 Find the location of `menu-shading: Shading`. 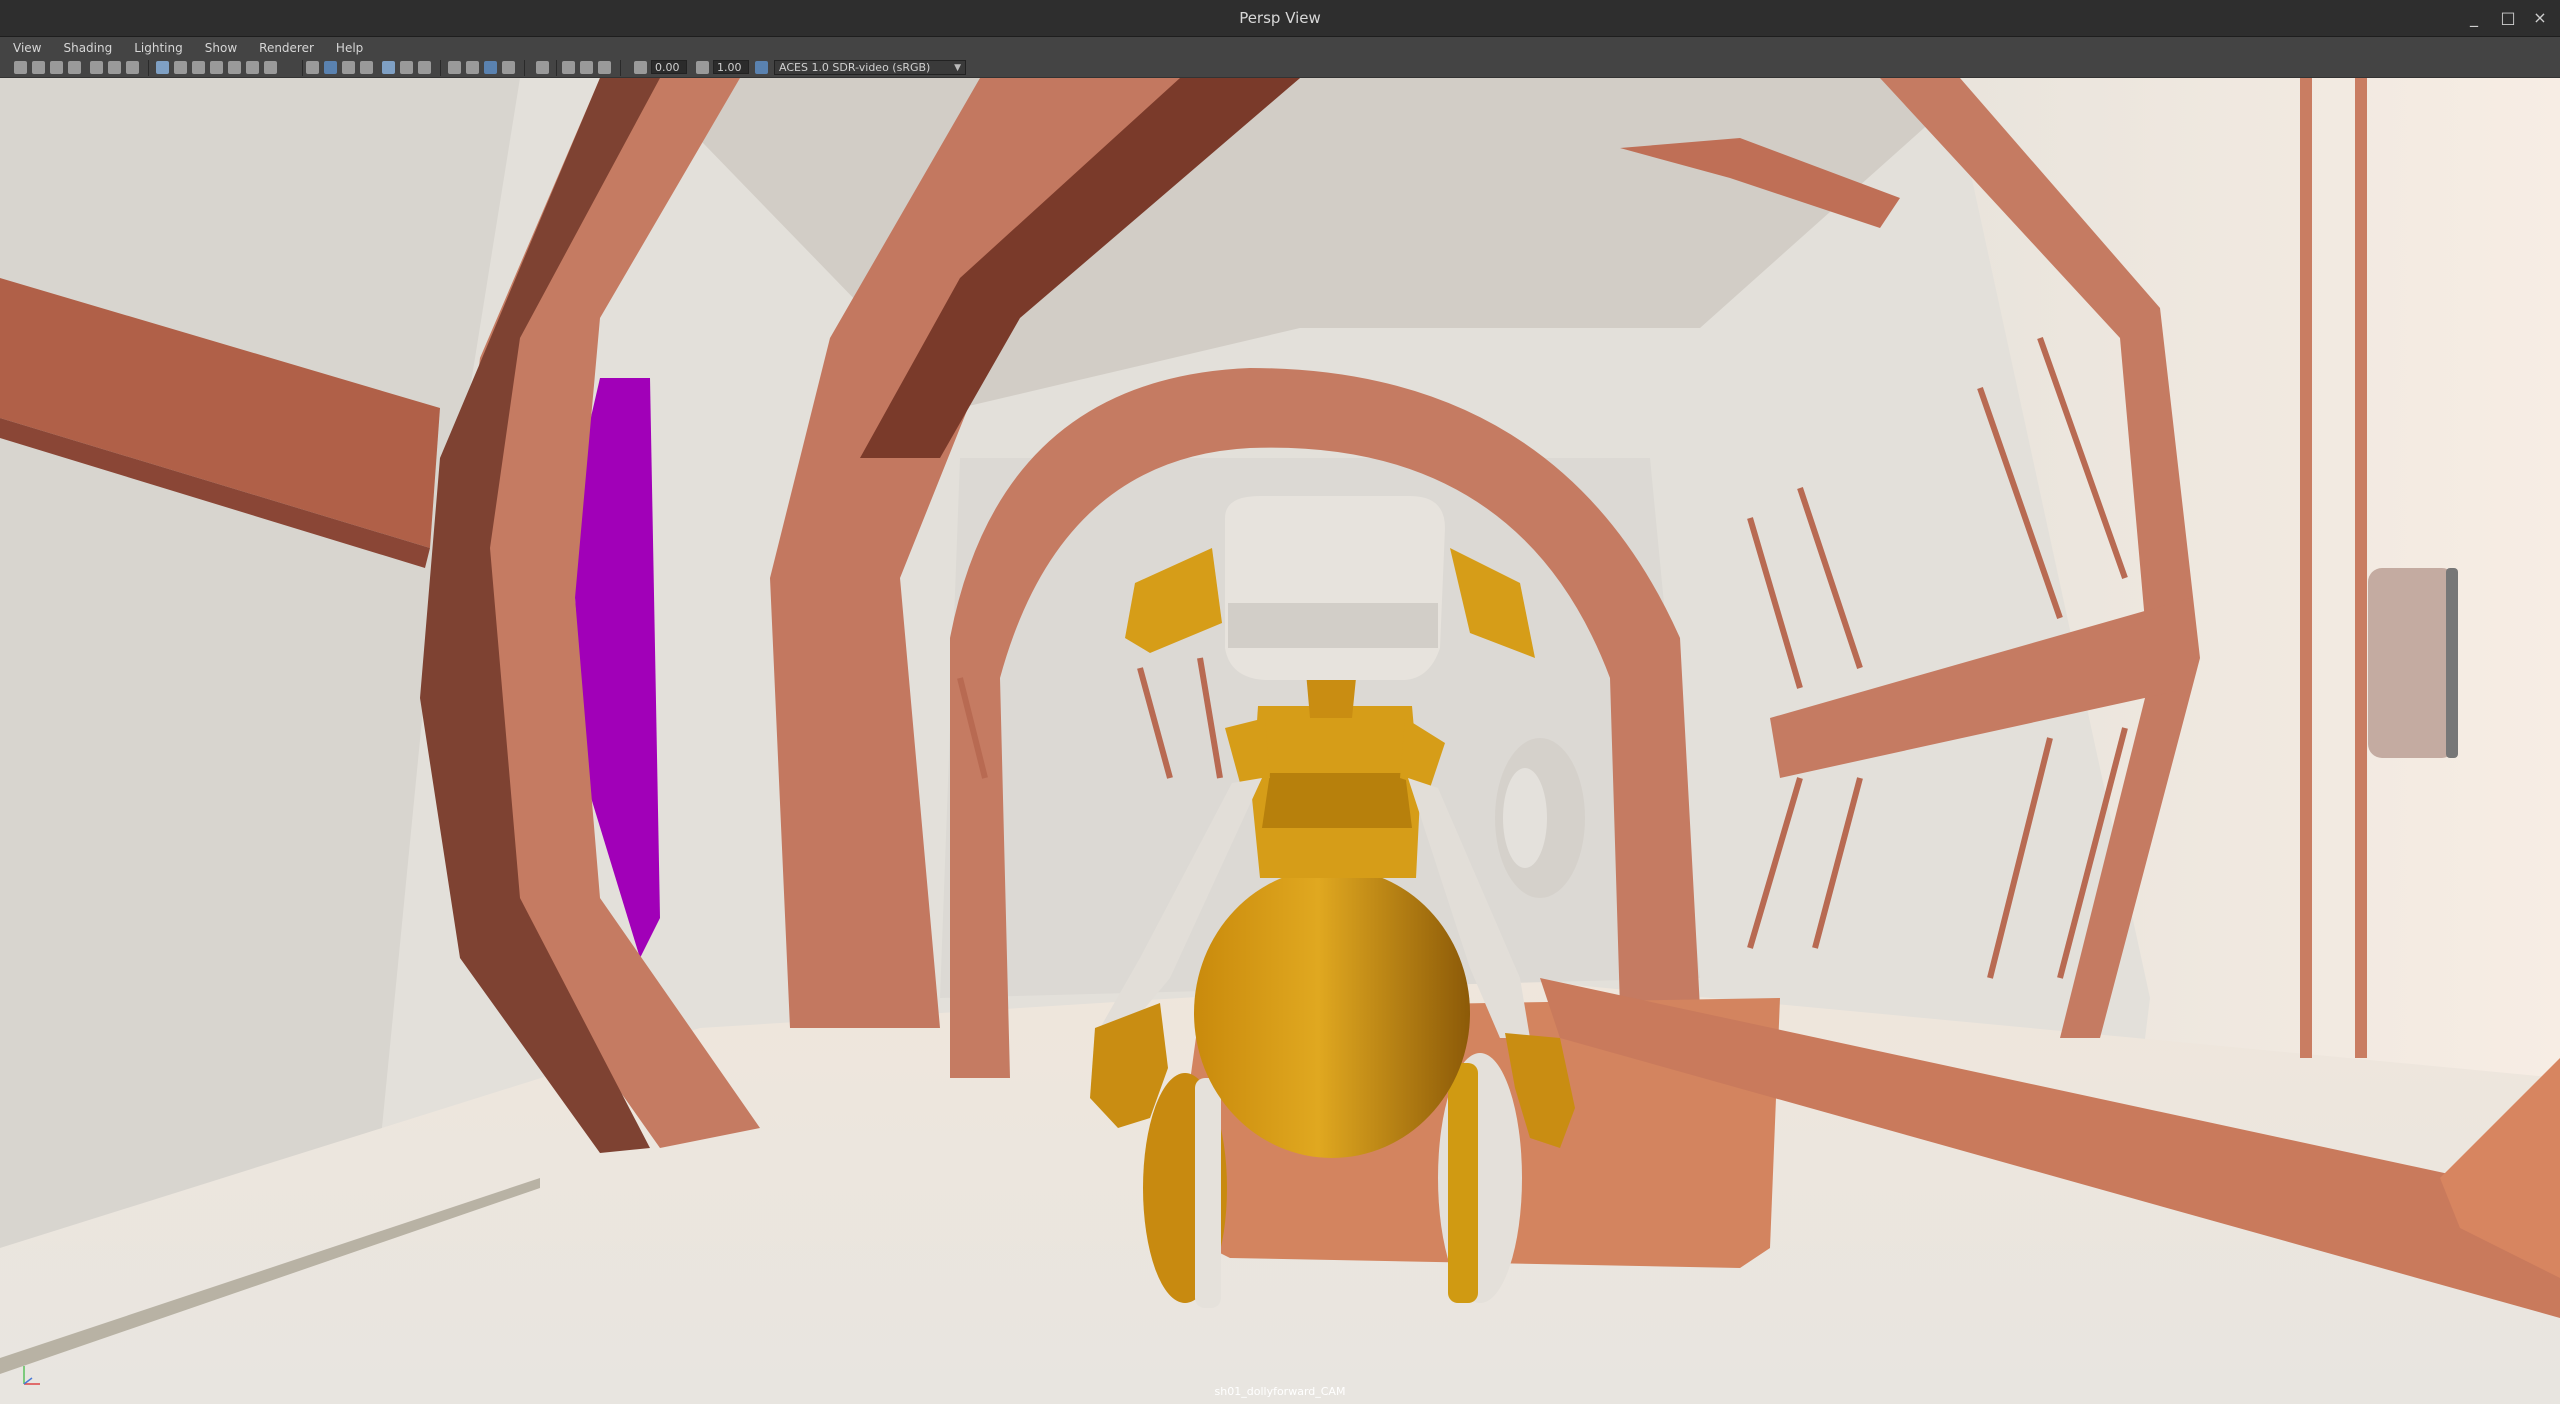

menu-shading: Shading is located at coordinates (87, 48).